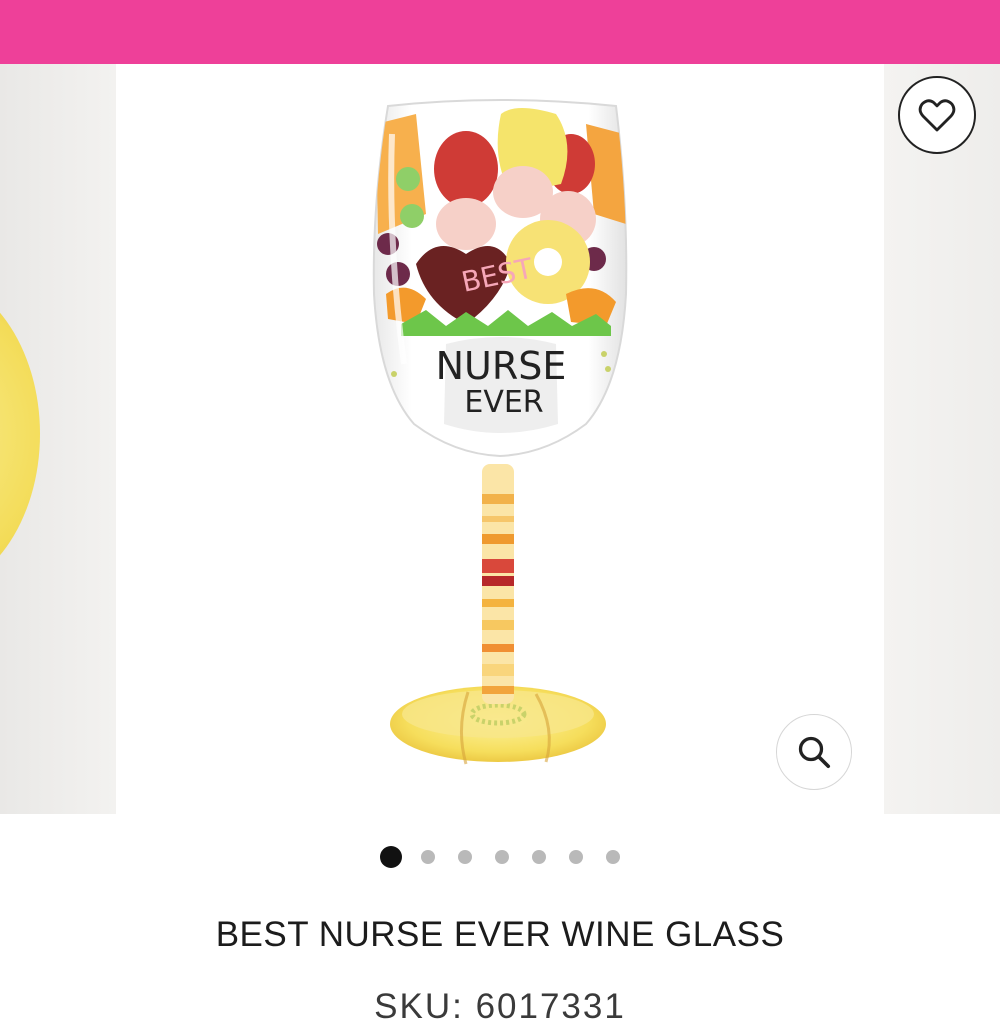 The image size is (1000, 1027). I want to click on previous-slide-image, so click(20, 434).